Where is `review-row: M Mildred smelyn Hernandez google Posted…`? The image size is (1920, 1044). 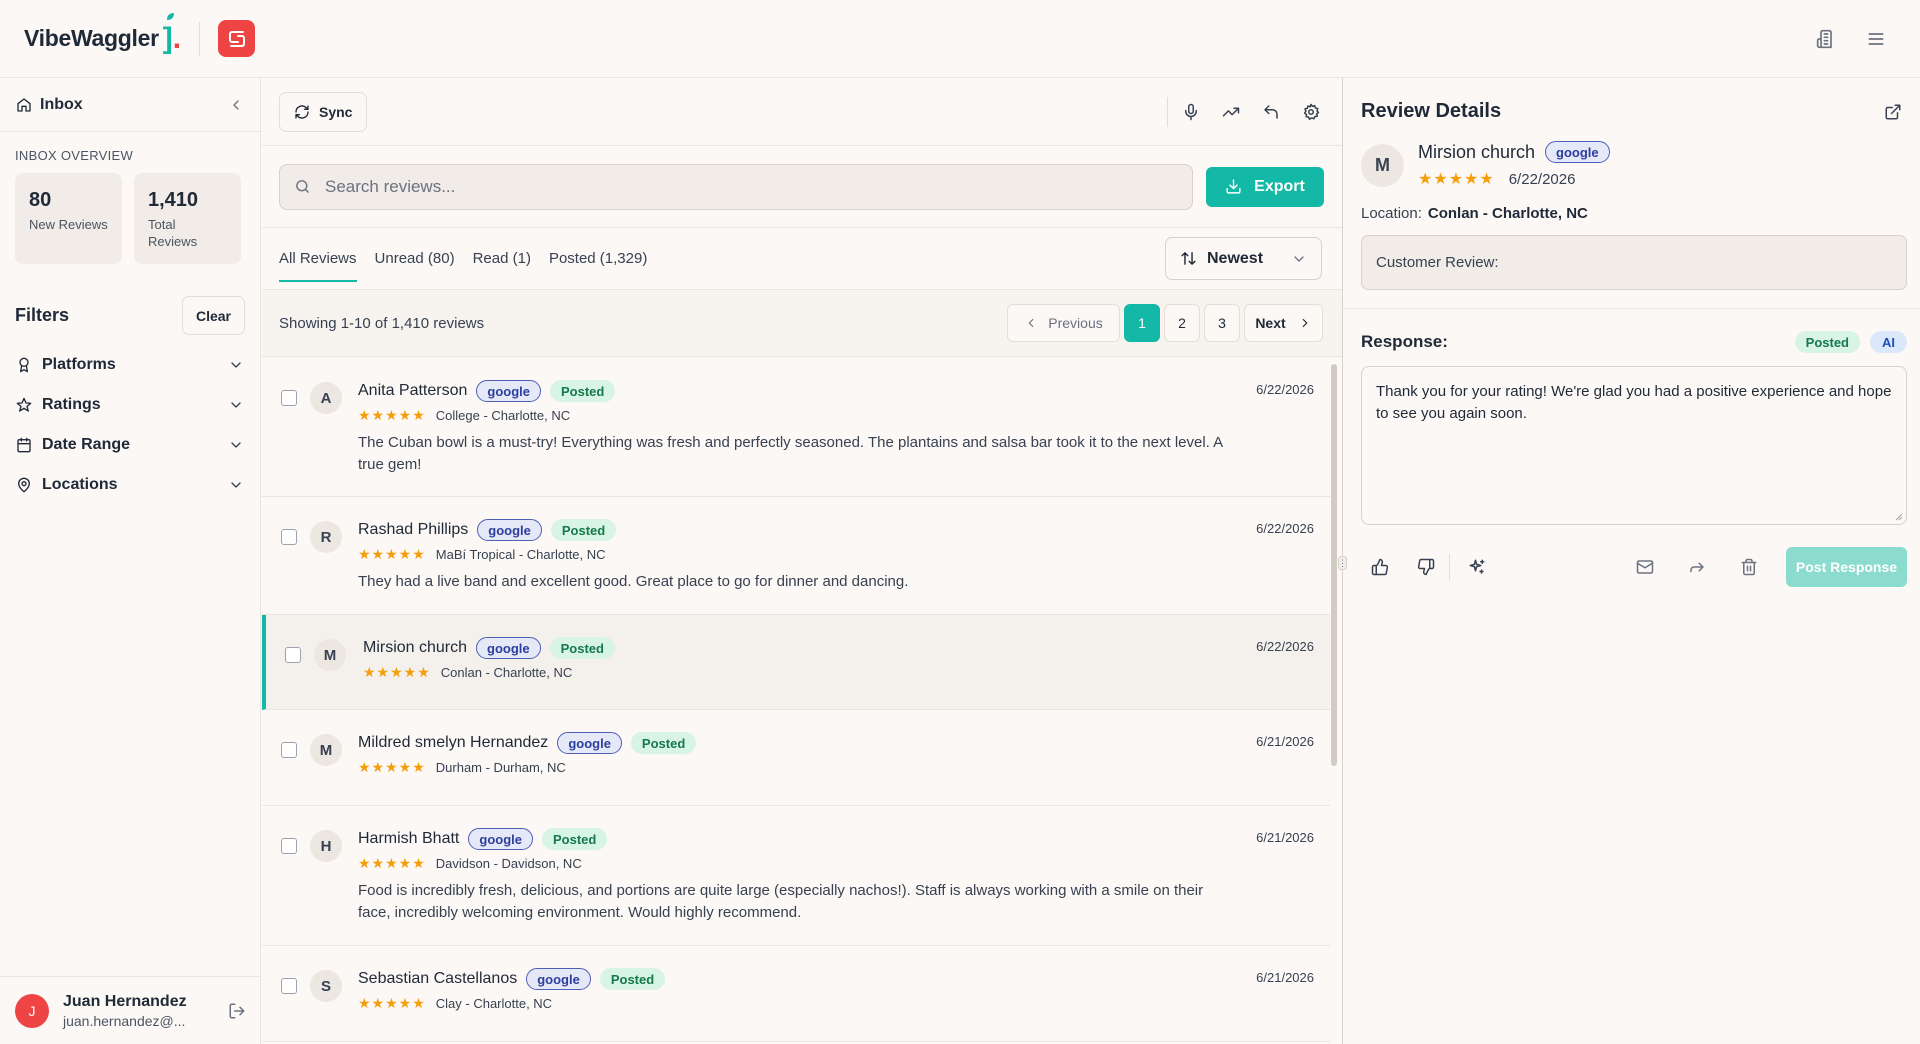 review-row: M Mildred smelyn Hernandez google Posted… is located at coordinates (796, 758).